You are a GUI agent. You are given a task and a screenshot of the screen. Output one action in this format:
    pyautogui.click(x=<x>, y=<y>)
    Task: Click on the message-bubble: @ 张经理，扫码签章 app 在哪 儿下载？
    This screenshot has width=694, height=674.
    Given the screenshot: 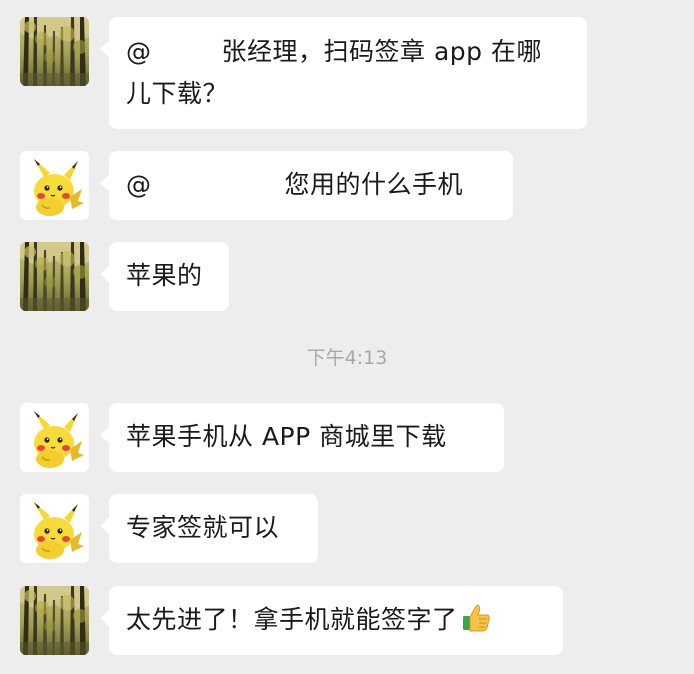 What is the action you would take?
    pyautogui.click(x=343, y=73)
    